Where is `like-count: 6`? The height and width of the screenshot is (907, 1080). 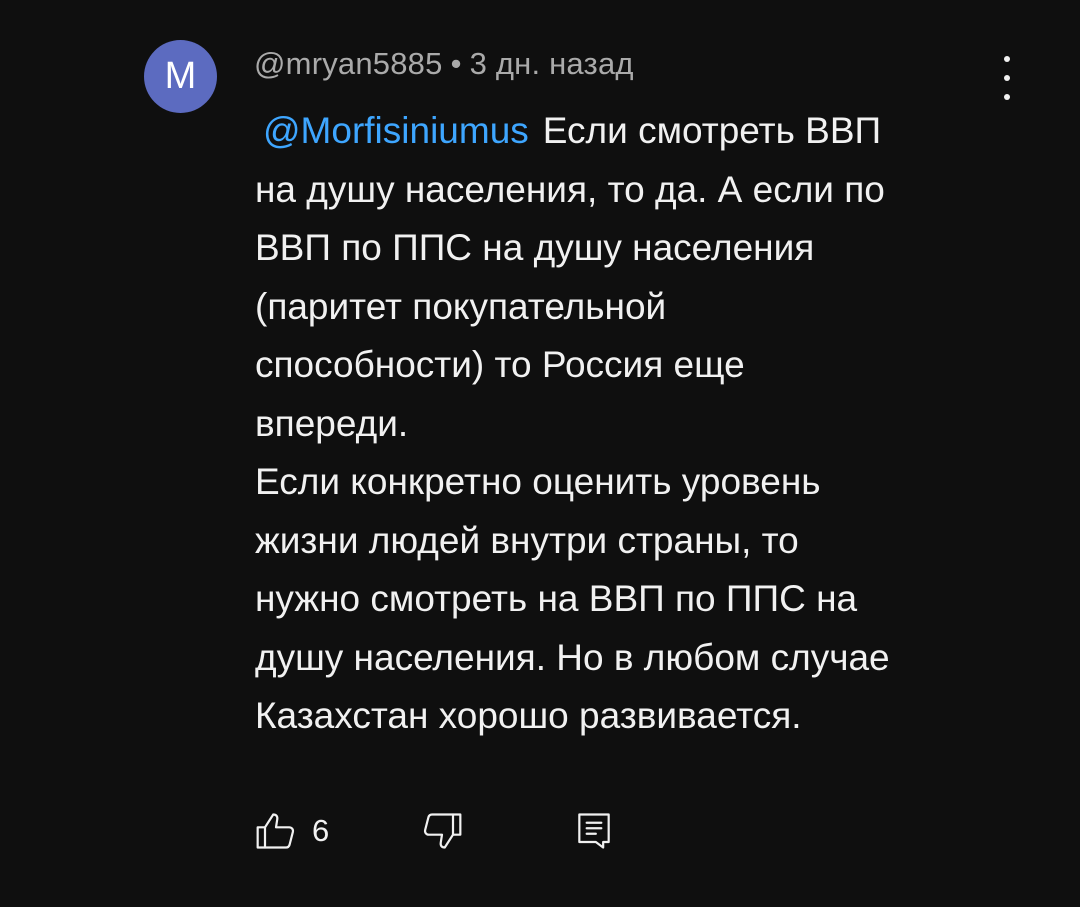
like-count: 6 is located at coordinates (321, 830).